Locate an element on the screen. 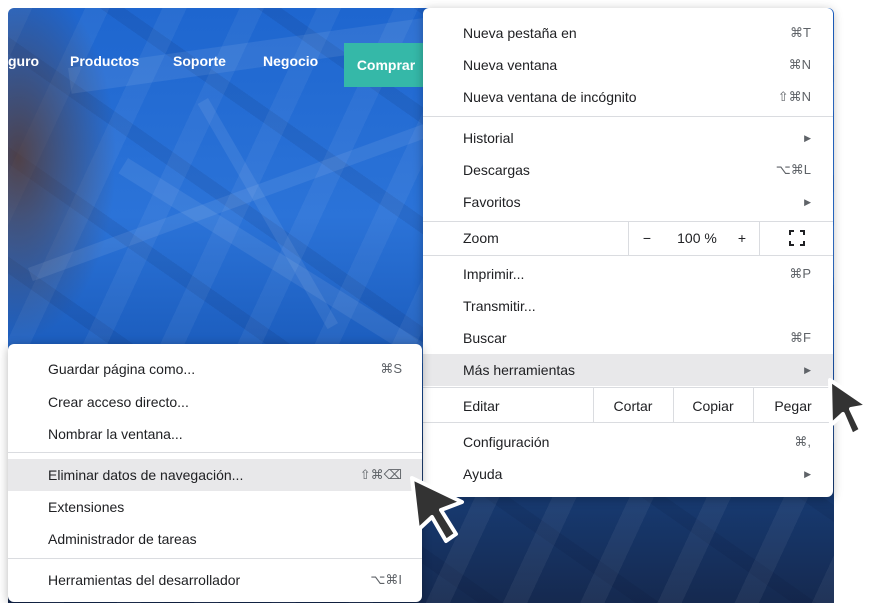 The width and height of the screenshot is (874, 603). menu-item-label: Herramientas del desarrollador is located at coordinates (144, 580).